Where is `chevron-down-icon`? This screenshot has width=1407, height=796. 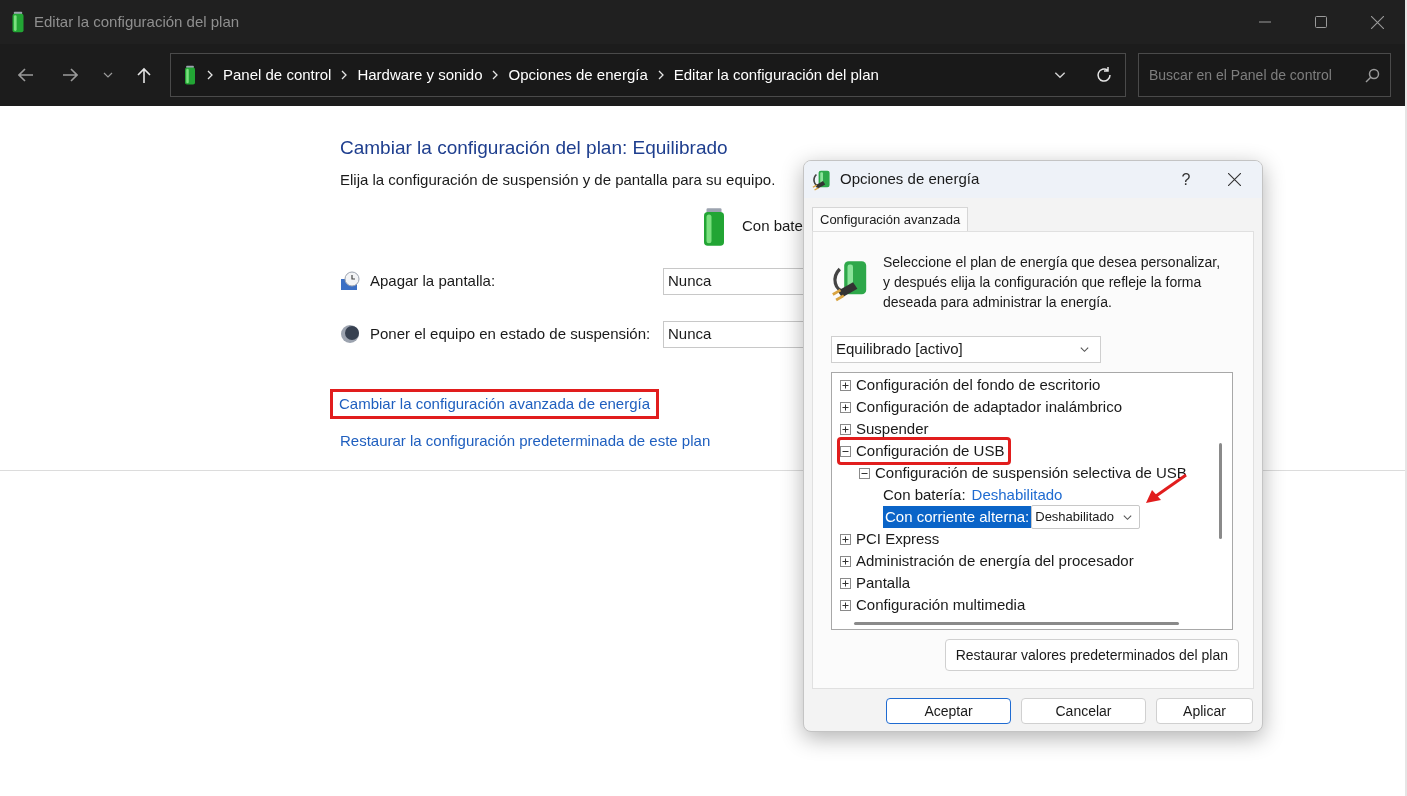
chevron-down-icon is located at coordinates (1084, 349).